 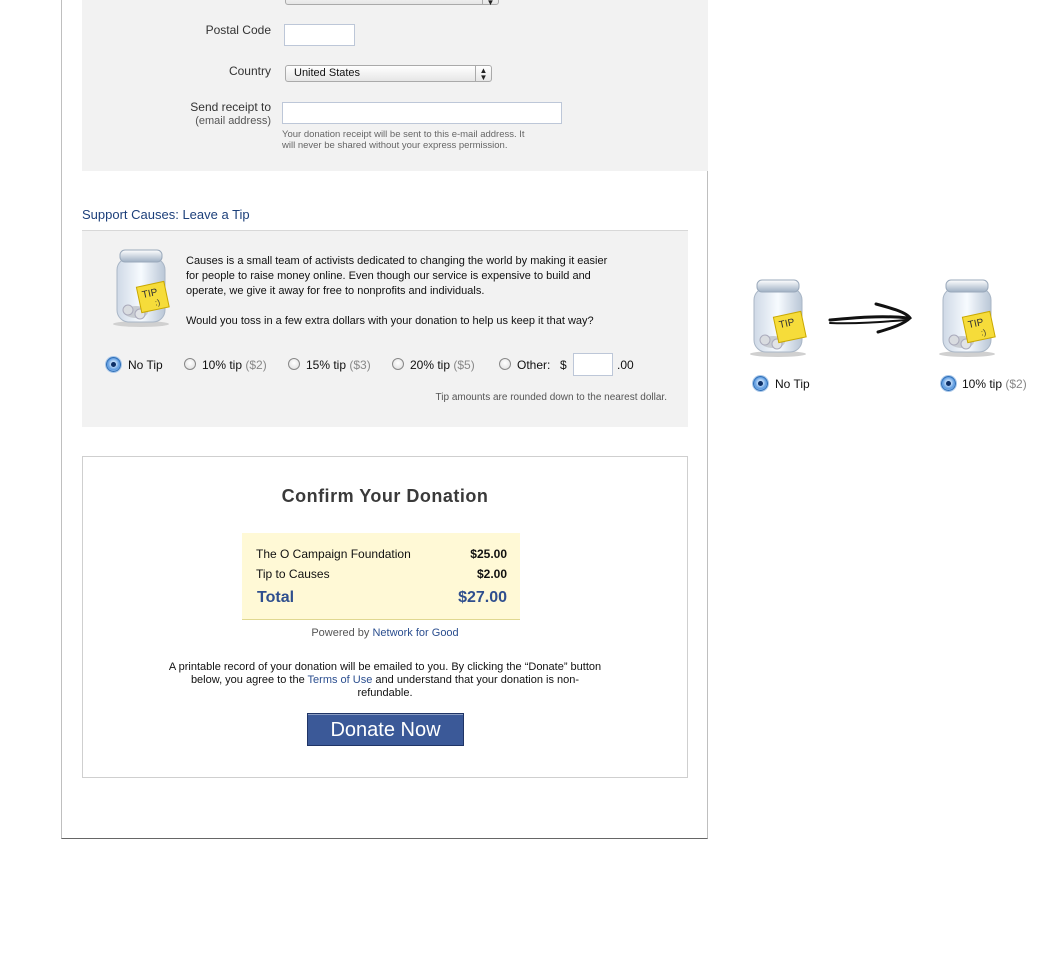 I want to click on receipt-sublabel: (email address), so click(x=233, y=121).